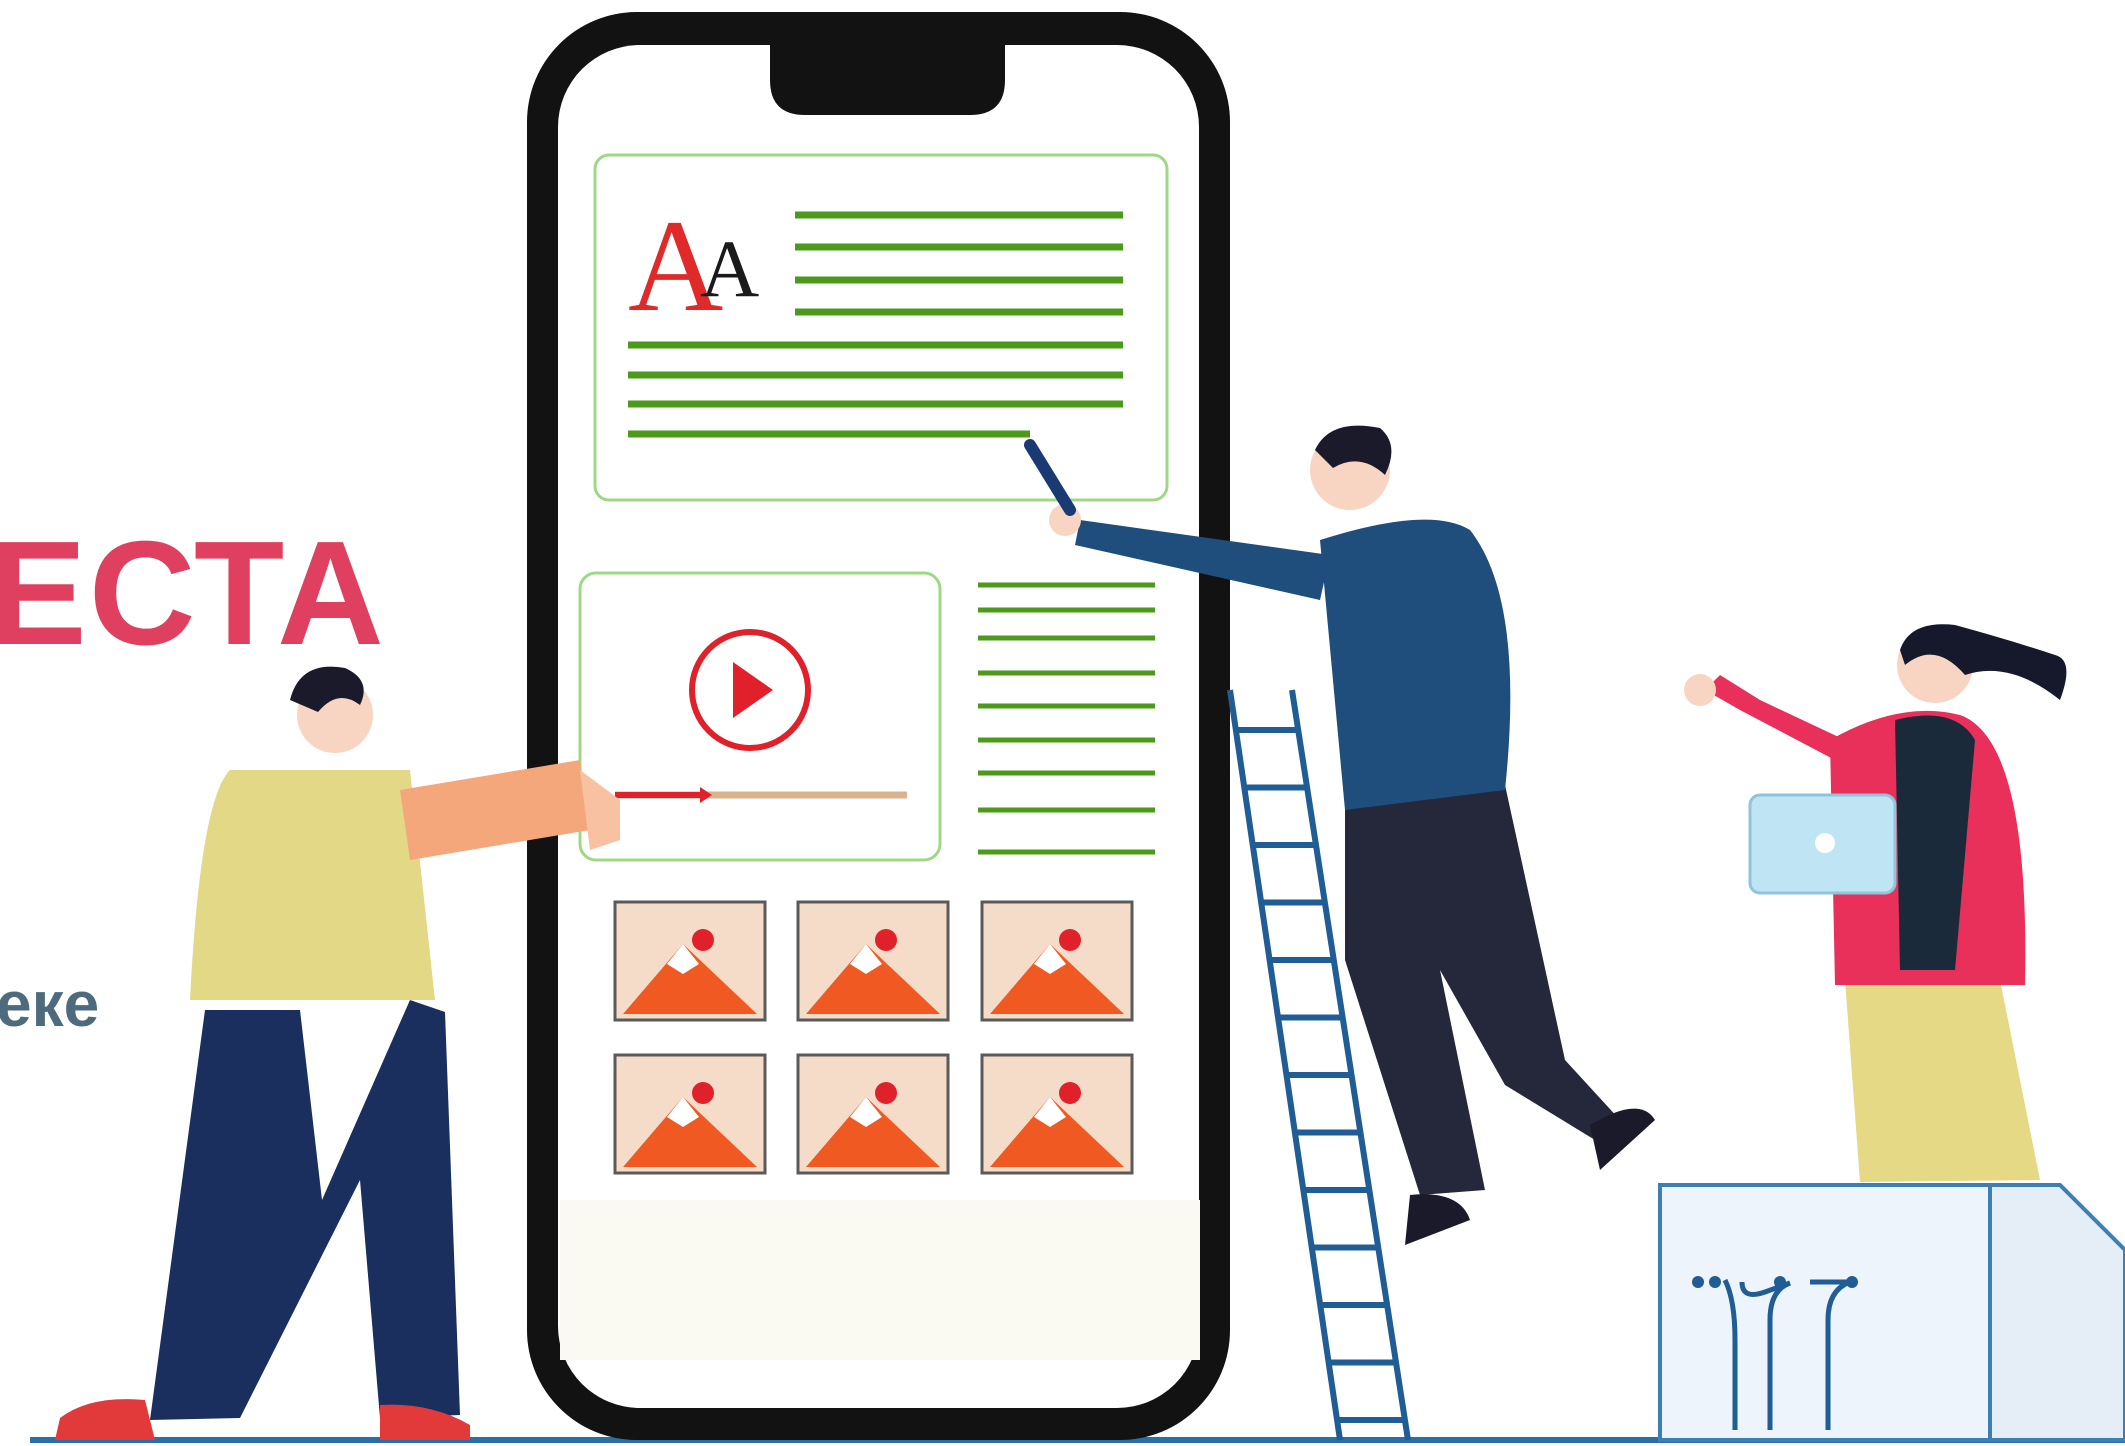 This screenshot has height=1446, width=2125. I want to click on person-with-laptop-hand, so click(1700, 690).